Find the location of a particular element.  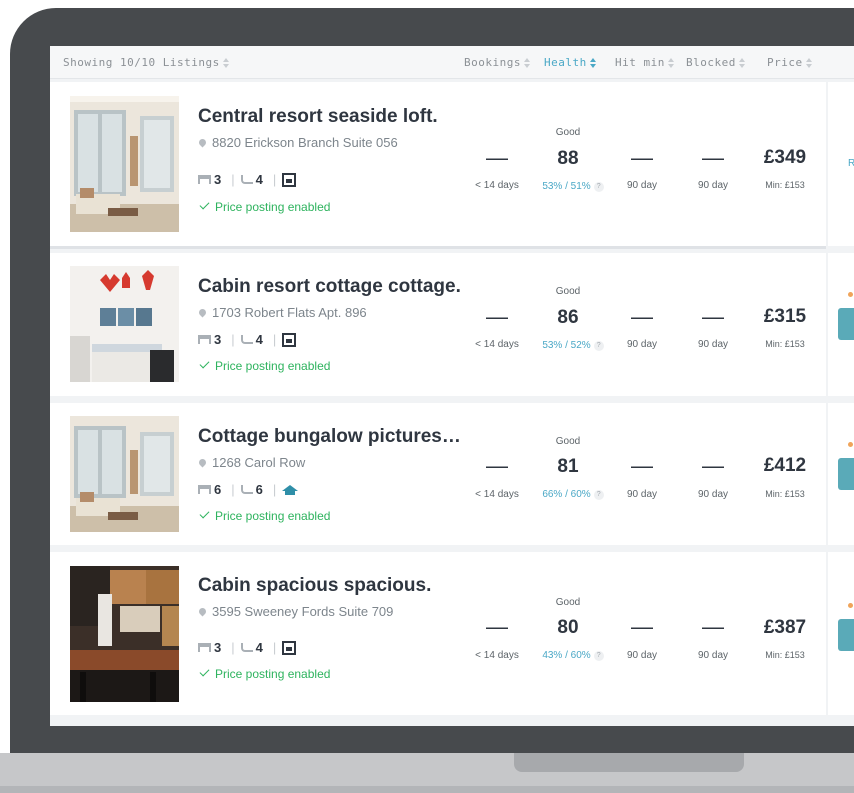

listing-amenities: 6 | 6 | is located at coordinates (248, 489).